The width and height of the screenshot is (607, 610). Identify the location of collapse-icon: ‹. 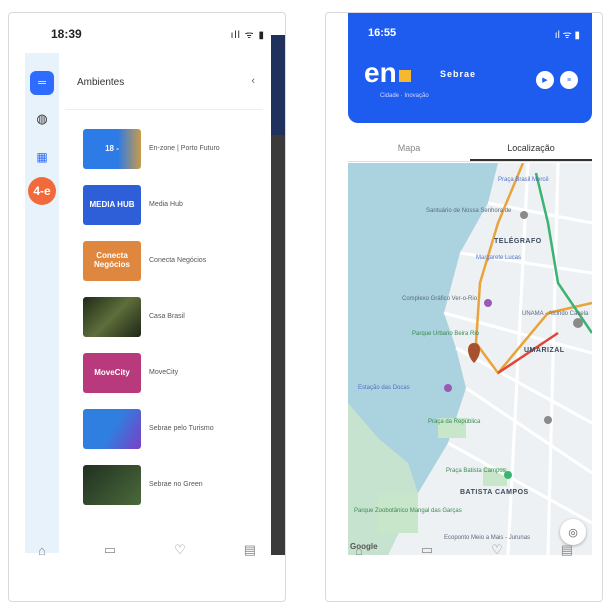
(253, 81).